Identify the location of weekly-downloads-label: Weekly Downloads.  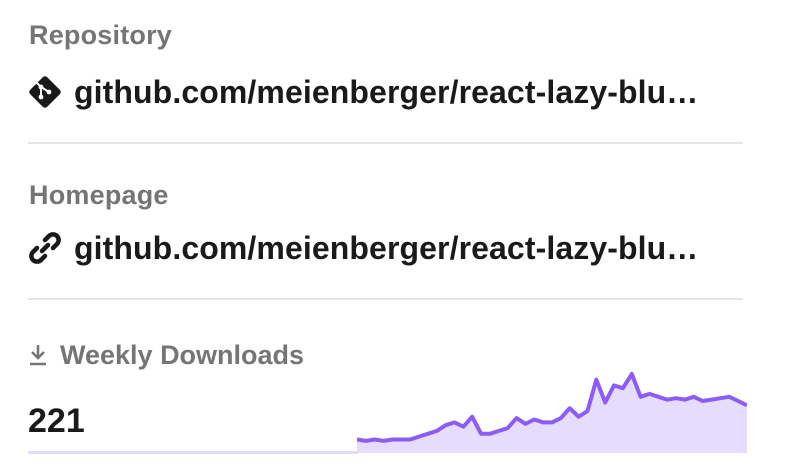
(182, 354).